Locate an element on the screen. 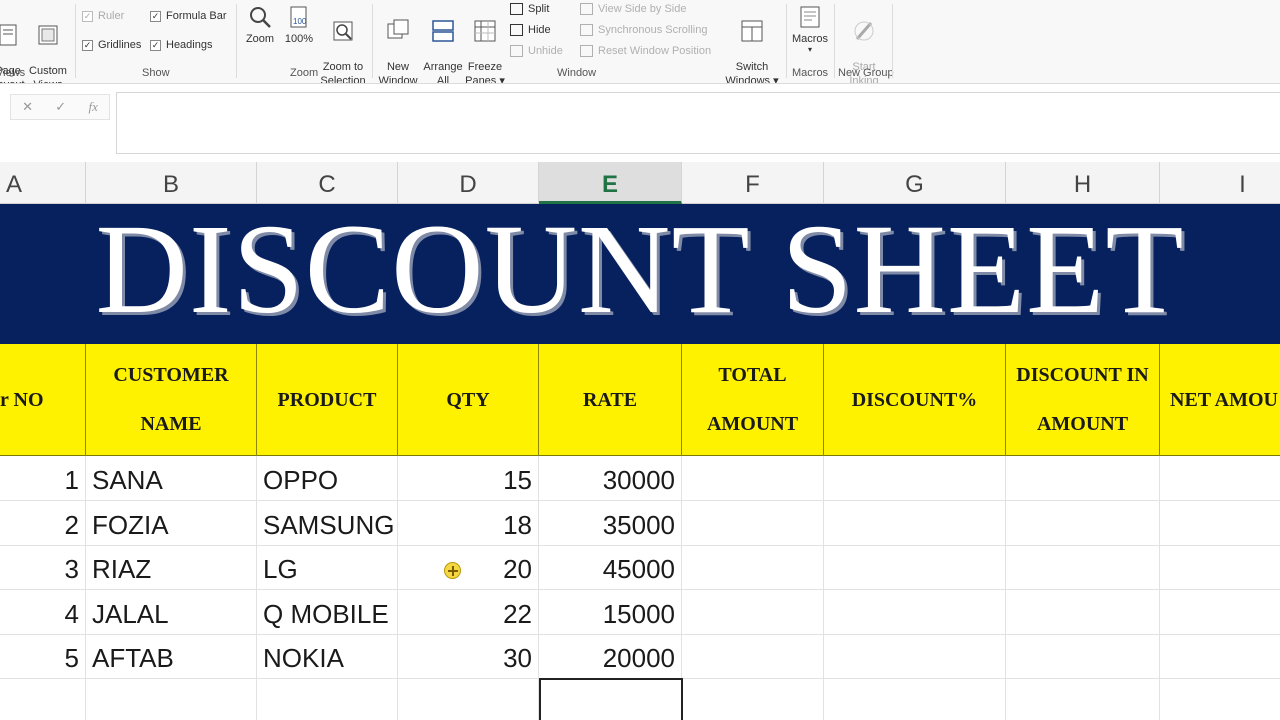 The width and height of the screenshot is (1280, 720). new-group-label: New Group is located at coordinates (866, 73).